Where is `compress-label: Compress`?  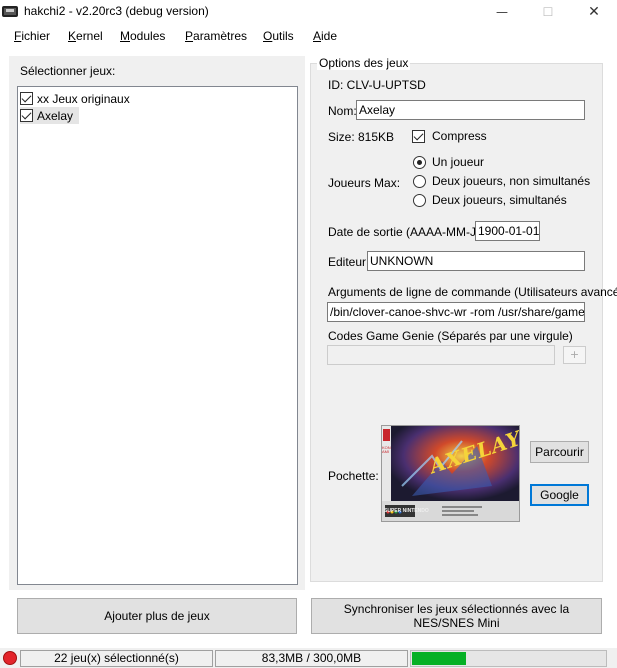
compress-label: Compress is located at coordinates (459, 136).